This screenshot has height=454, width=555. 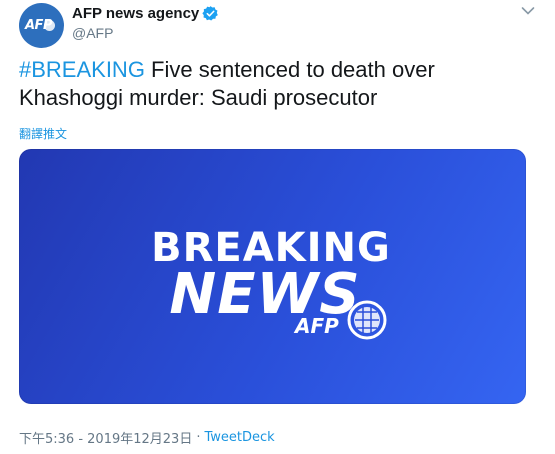 I want to click on handle: @AFP, so click(x=145, y=33).